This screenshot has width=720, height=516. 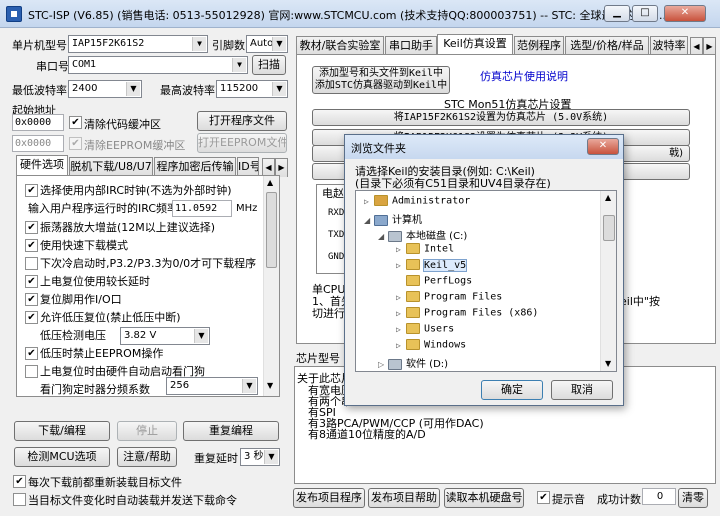 I want to click on min-baud-label: 最低波特率, so click(x=39, y=90).